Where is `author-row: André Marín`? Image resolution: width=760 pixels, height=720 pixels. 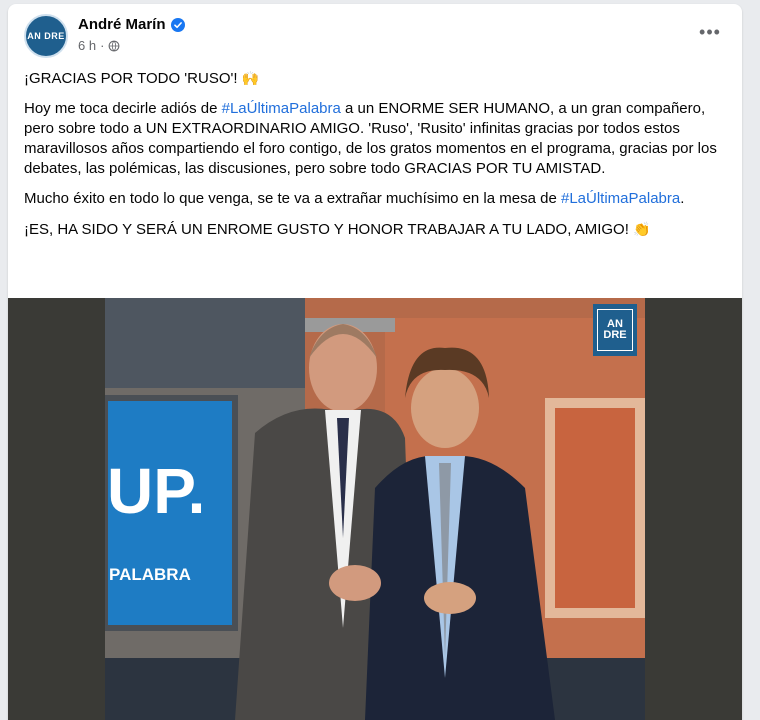 author-row: André Marín is located at coordinates (131, 24).